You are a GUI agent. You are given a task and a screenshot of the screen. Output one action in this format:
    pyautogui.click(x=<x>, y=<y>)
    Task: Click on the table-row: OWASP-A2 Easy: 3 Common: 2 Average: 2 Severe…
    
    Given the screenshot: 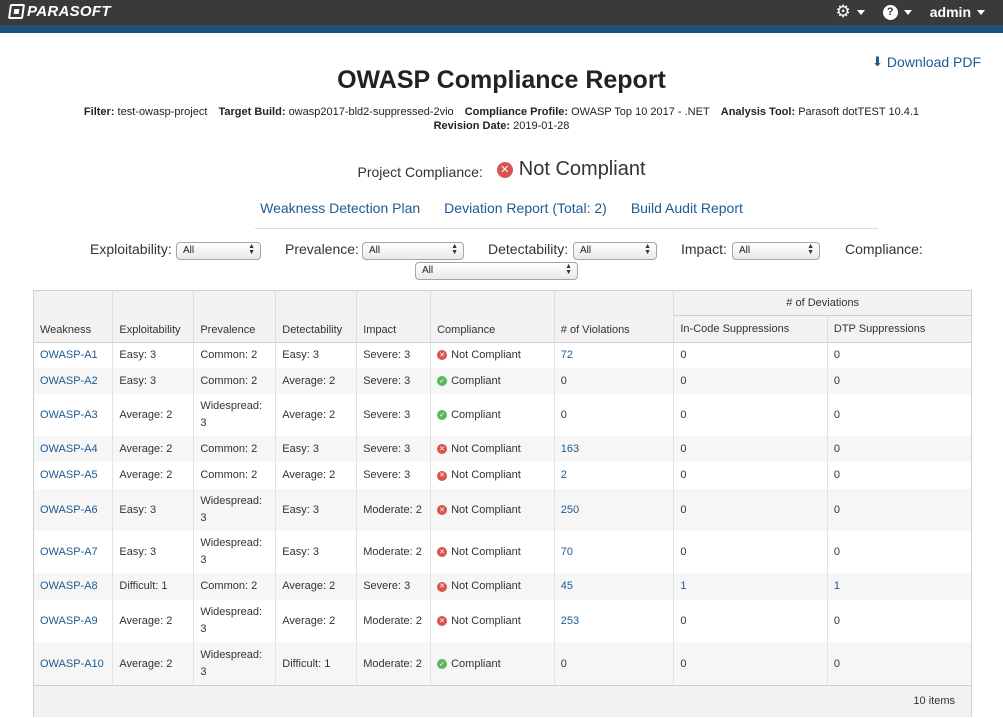 What is the action you would take?
    pyautogui.click(x=502, y=381)
    